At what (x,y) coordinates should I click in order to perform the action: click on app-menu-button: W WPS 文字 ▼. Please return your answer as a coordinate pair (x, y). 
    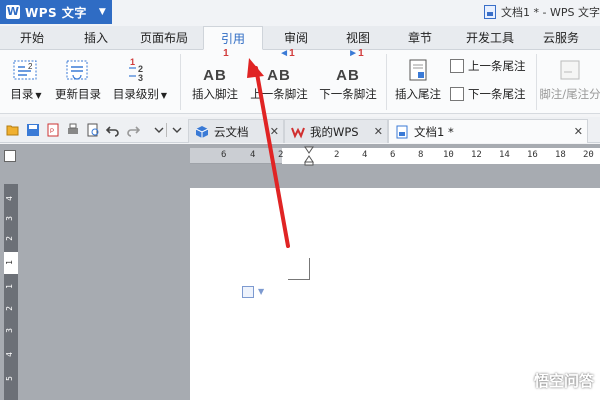
    Looking at the image, I should click on (56, 12).